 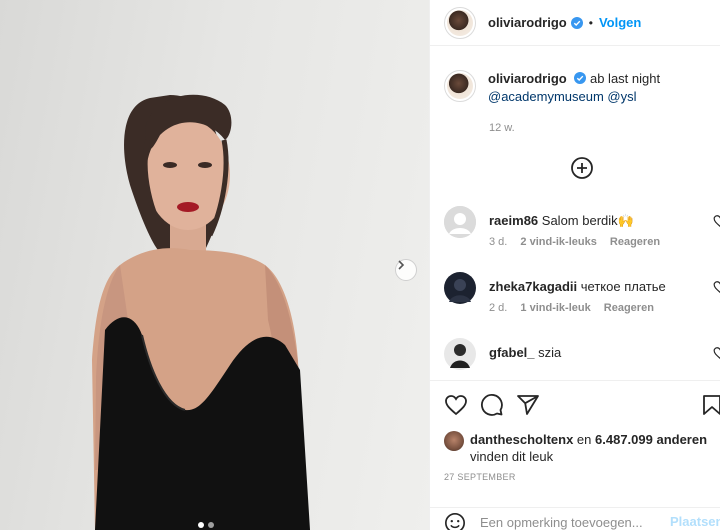 I want to click on comment-text: szia, so click(x=550, y=352).